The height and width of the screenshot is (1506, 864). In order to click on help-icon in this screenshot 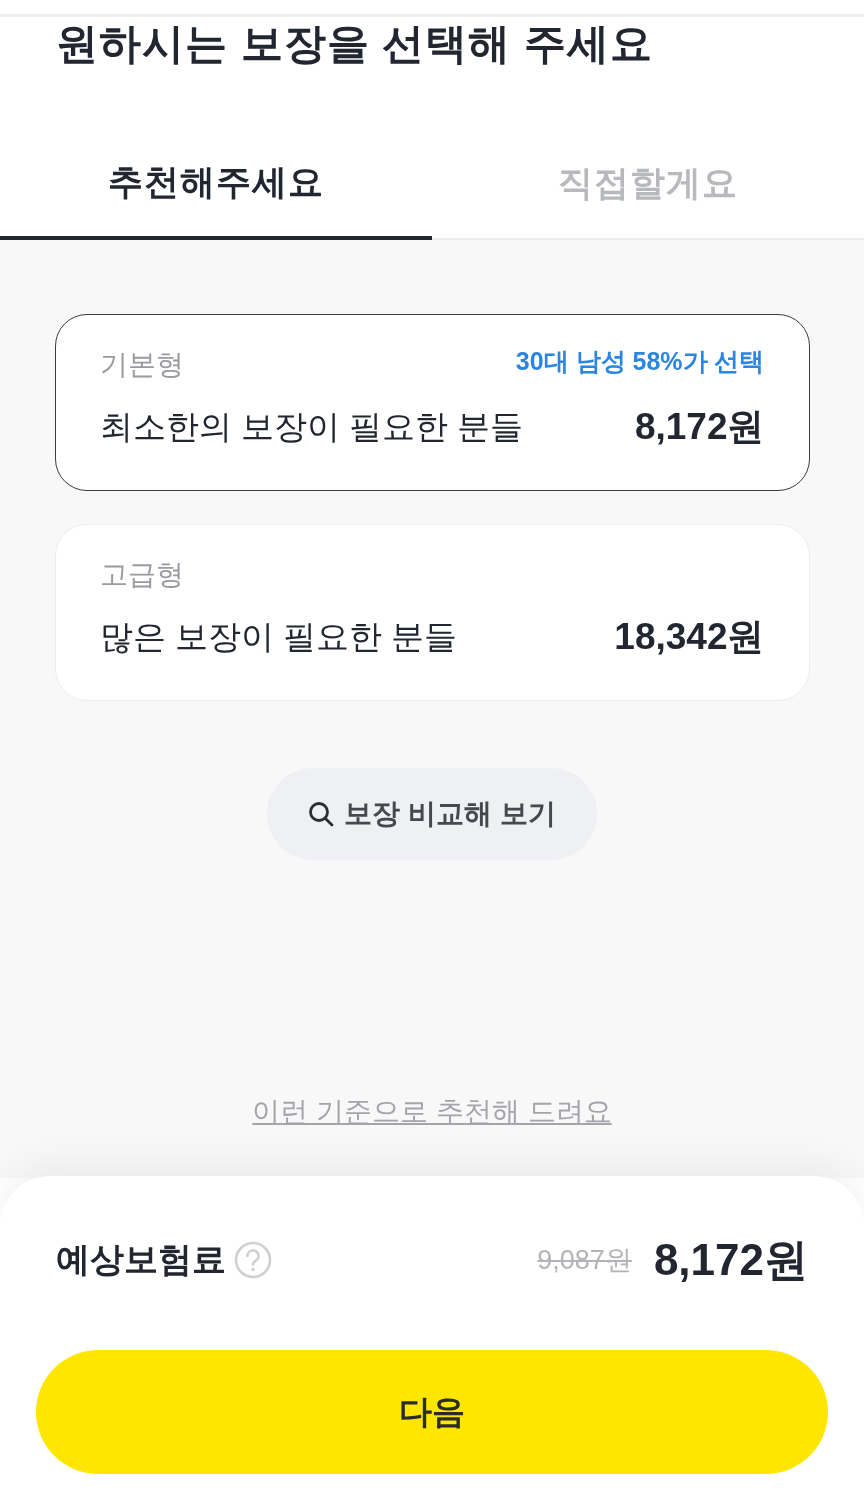, I will do `click(253, 1260)`.